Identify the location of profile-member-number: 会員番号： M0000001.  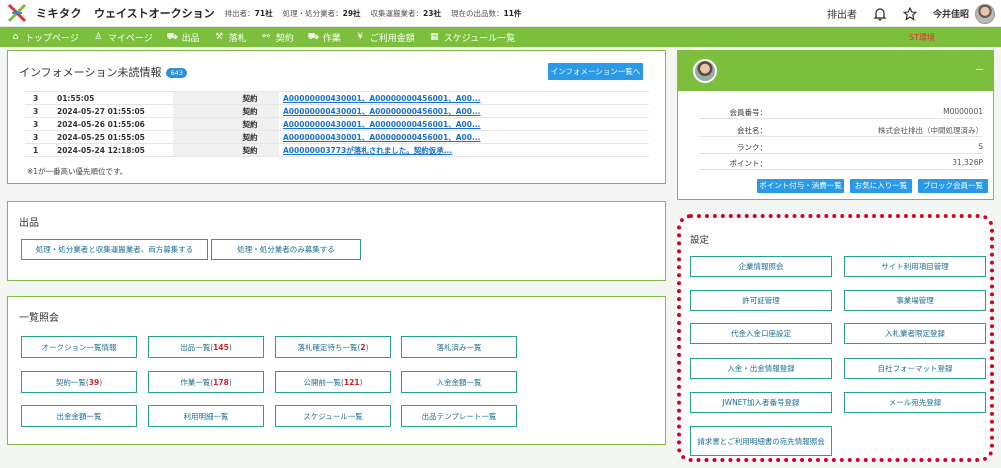
(841, 111).